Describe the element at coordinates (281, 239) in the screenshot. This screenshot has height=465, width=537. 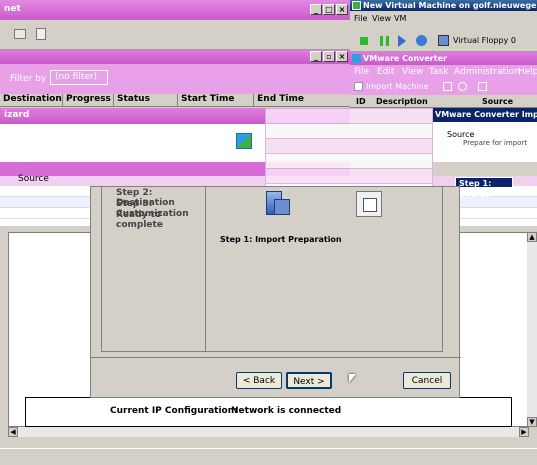
I see `step-title: Step 1: Import Preparation` at that location.